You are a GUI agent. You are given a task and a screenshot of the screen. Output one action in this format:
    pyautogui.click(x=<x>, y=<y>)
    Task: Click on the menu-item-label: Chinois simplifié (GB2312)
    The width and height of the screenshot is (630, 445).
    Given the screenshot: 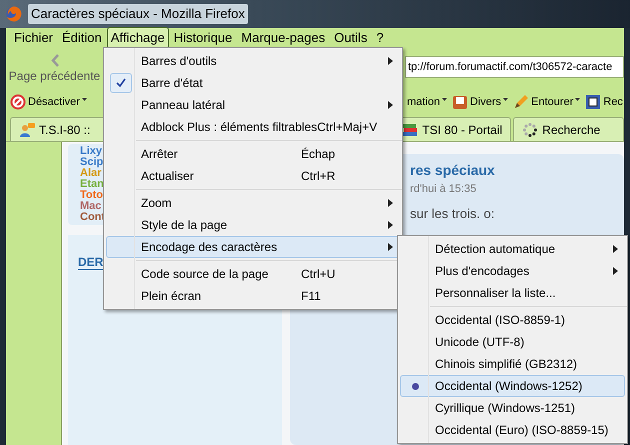 What is the action you would take?
    pyautogui.click(x=506, y=364)
    